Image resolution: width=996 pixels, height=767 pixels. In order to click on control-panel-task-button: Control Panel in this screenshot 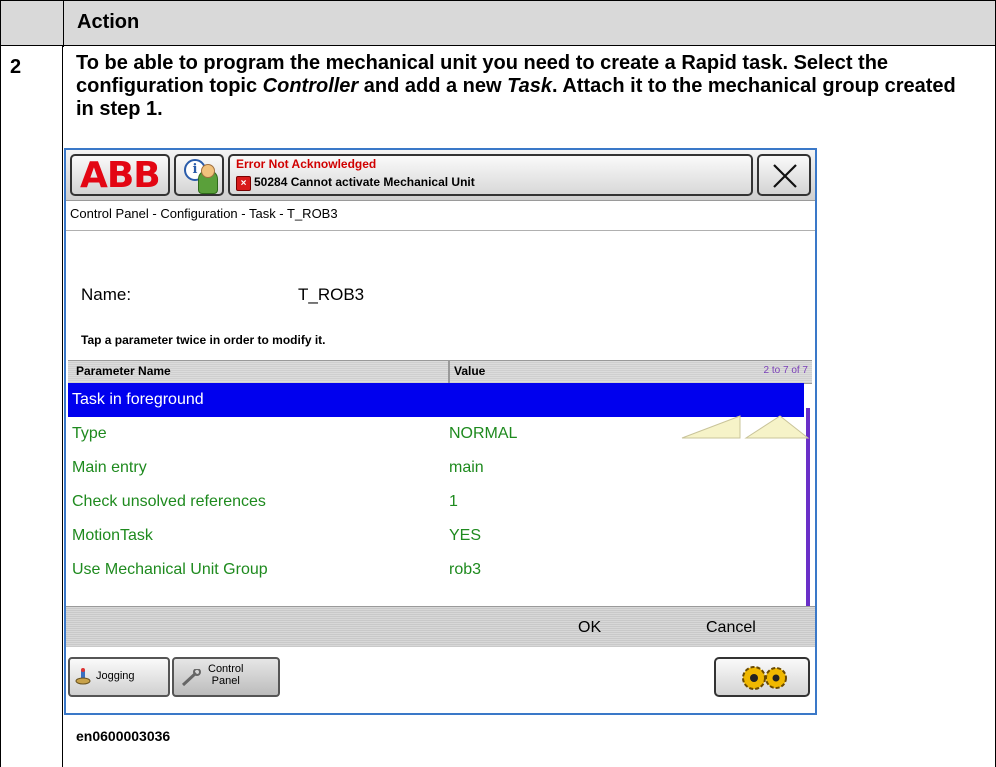, I will do `click(226, 677)`.